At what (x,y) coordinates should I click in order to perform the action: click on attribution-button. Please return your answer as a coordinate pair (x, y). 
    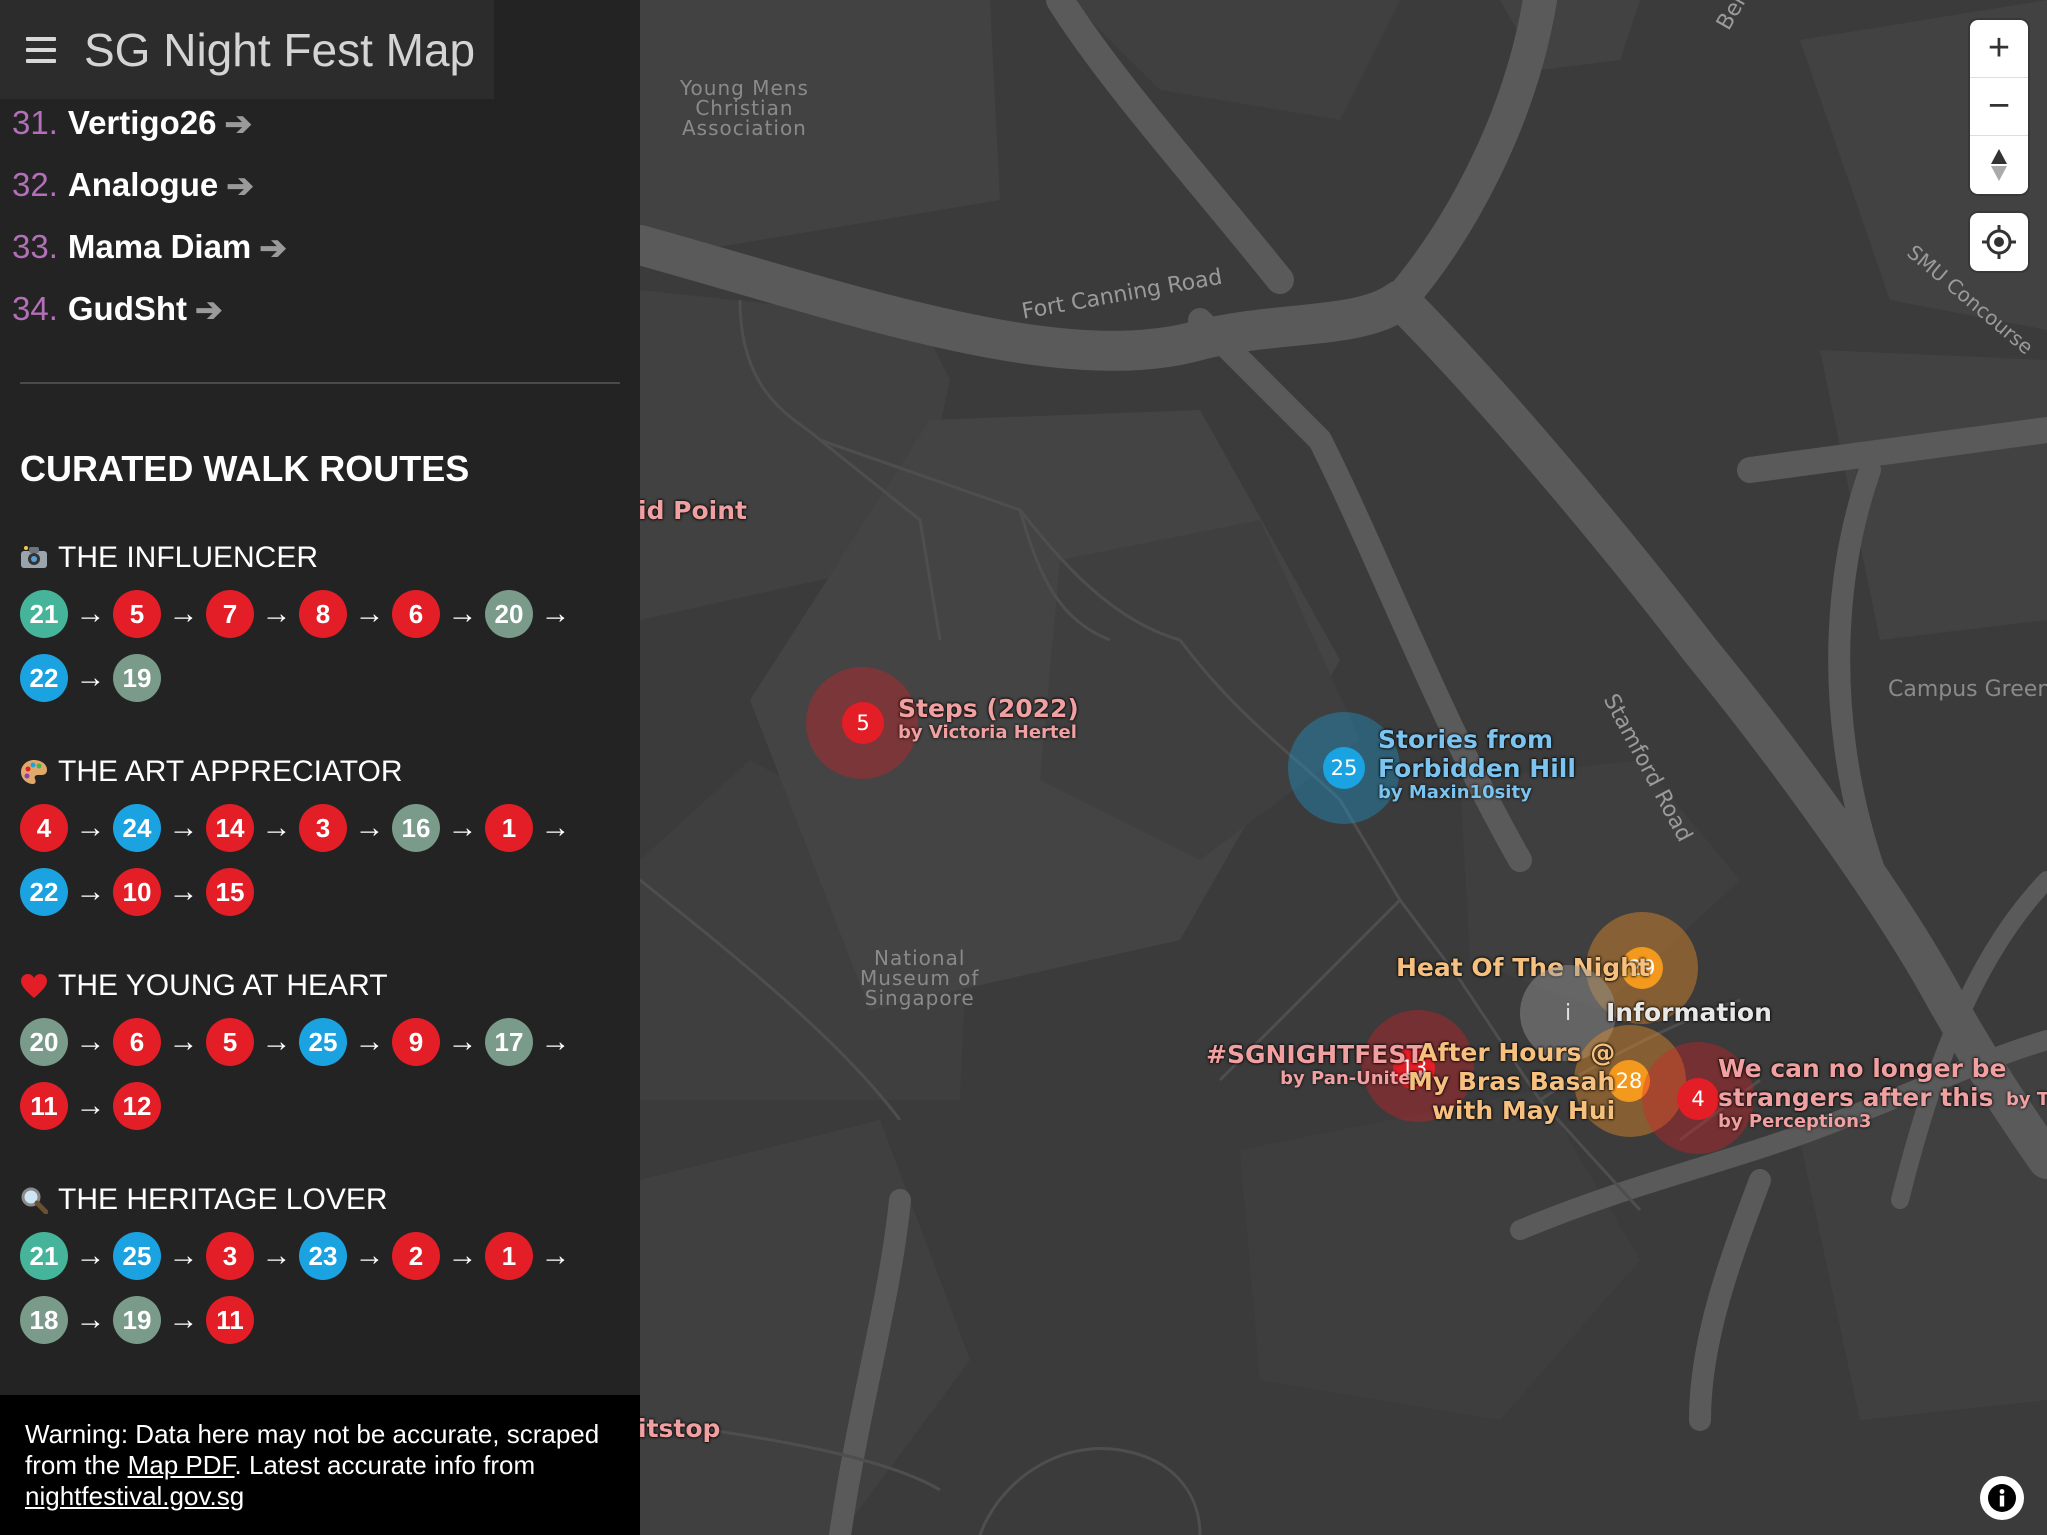
    Looking at the image, I should click on (2002, 1498).